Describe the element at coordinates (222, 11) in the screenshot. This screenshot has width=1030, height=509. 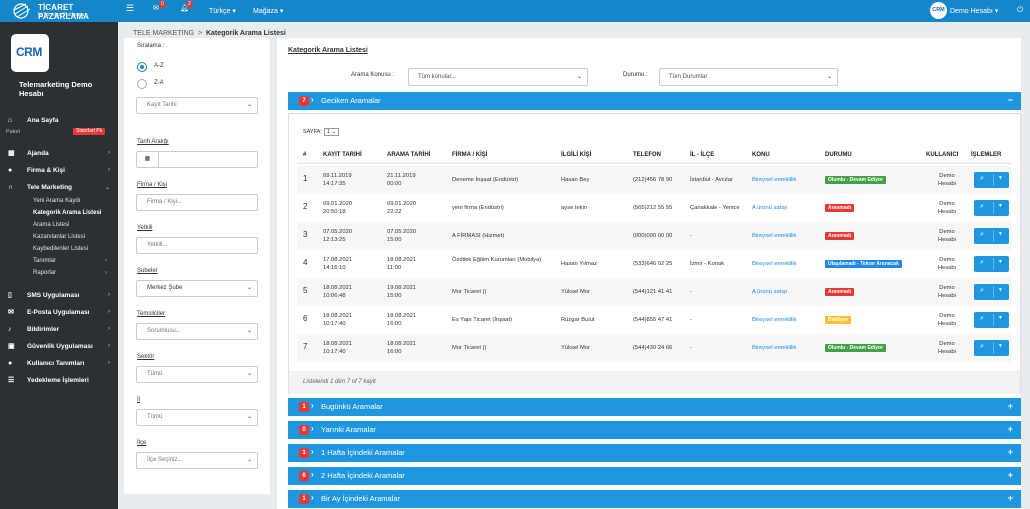
I see `language-dropdown: Türkçe ▾` at that location.